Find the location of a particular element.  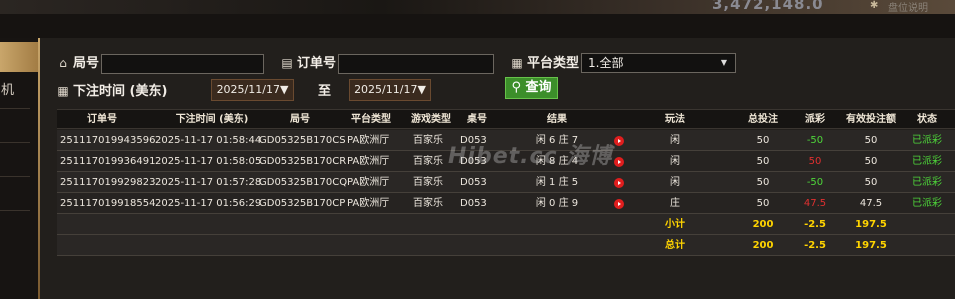

calendar-icon: ▦ is located at coordinates (63, 91).